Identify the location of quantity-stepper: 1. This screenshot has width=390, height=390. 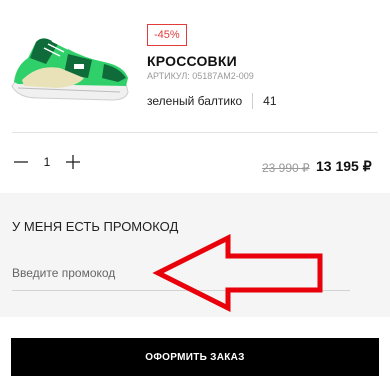
(47, 162).